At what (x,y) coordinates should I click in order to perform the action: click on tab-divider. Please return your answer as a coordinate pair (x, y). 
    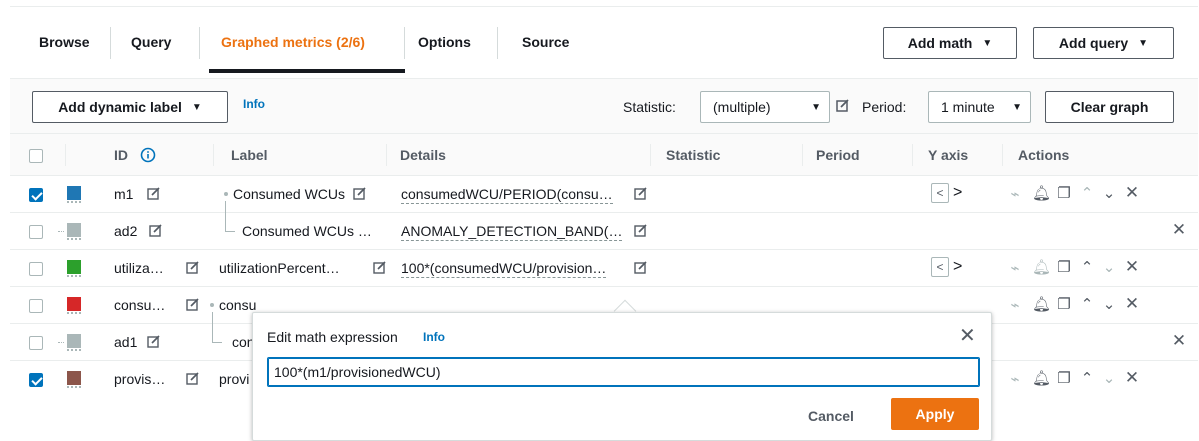
    Looking at the image, I should click on (110, 43).